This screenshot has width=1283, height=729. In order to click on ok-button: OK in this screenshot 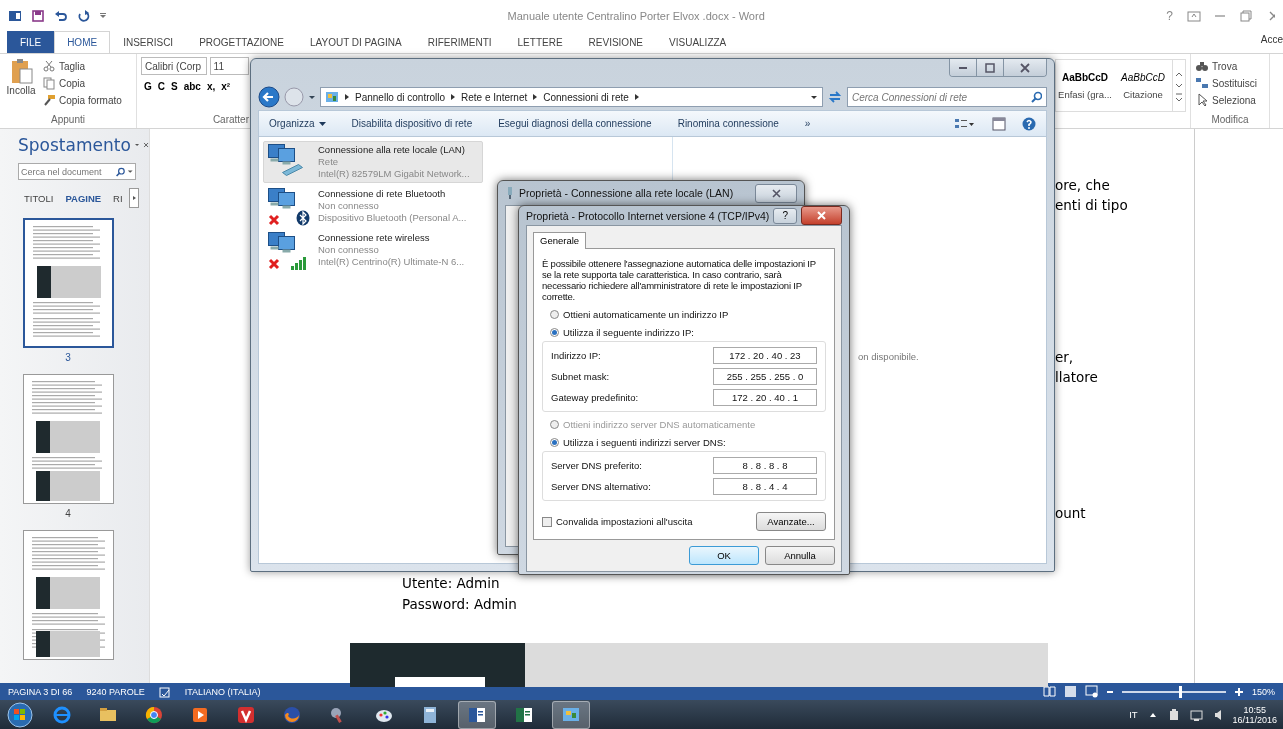, I will do `click(724, 555)`.